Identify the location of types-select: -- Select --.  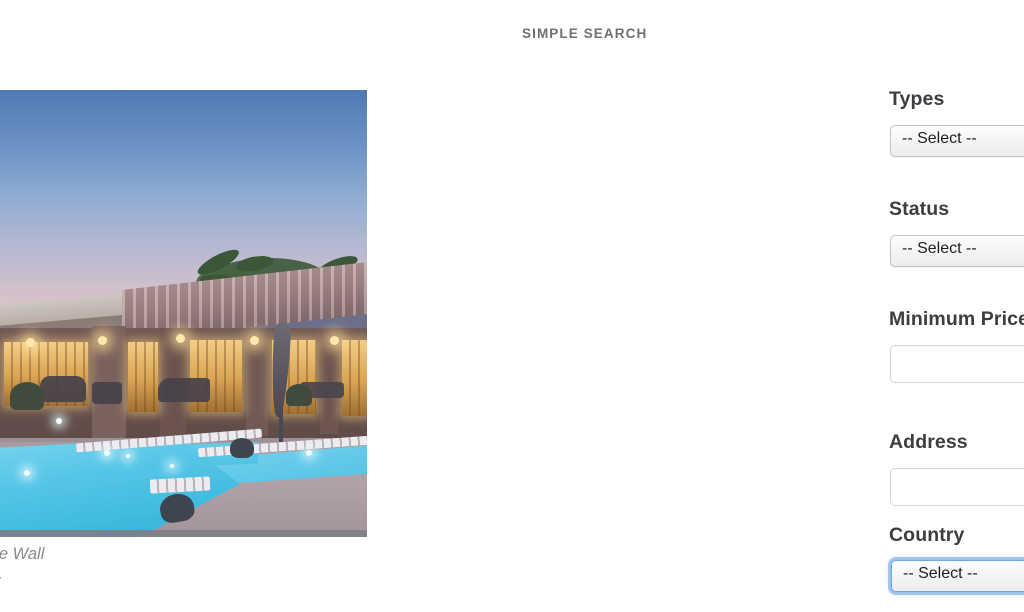
(957, 141).